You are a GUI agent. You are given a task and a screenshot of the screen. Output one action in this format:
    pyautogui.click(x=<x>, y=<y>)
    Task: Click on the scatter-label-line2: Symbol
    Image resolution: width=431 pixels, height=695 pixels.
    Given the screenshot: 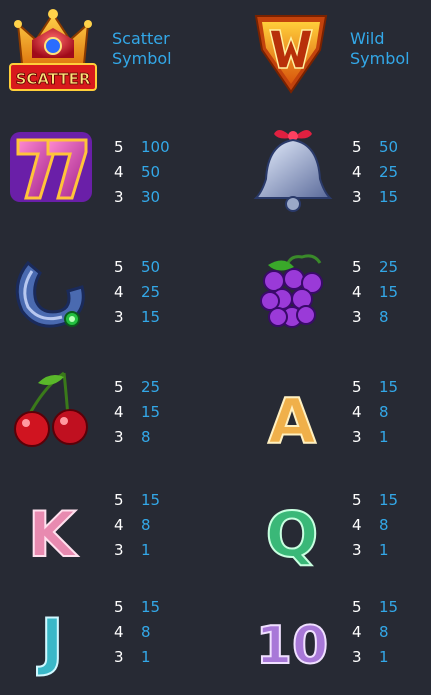 What is the action you would take?
    pyautogui.click(x=142, y=58)
    